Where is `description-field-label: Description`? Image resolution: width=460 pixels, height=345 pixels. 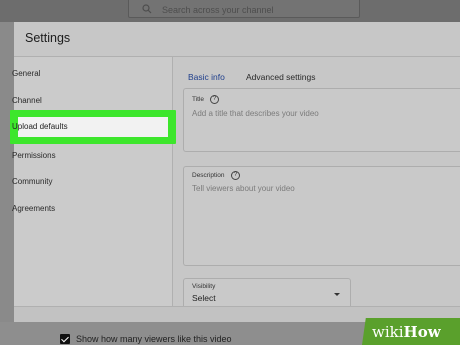
description-field-label: Description is located at coordinates (208, 175).